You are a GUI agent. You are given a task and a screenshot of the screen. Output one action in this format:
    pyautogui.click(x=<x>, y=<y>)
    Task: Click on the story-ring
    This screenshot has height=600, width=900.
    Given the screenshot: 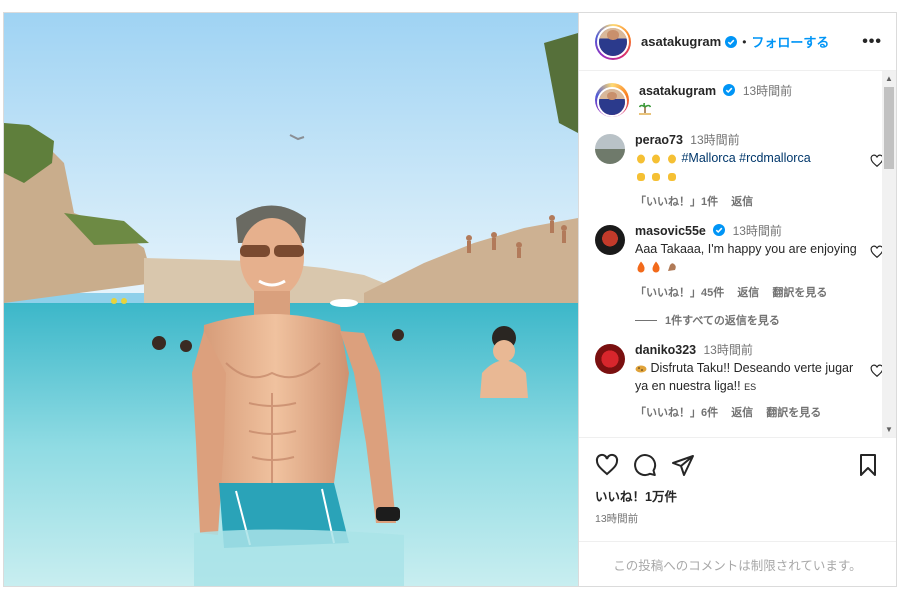 What is the action you would take?
    pyautogui.click(x=613, y=41)
    